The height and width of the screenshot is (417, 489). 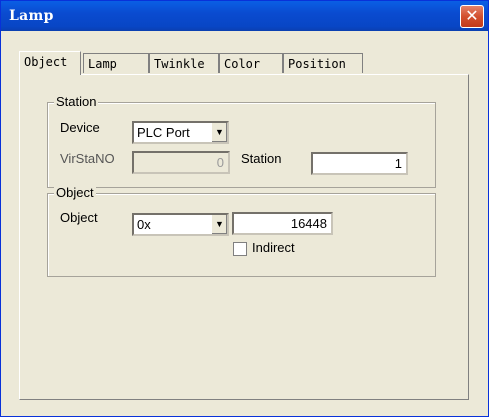 What do you see at coordinates (359, 163) in the screenshot?
I see `station-field: 1` at bounding box center [359, 163].